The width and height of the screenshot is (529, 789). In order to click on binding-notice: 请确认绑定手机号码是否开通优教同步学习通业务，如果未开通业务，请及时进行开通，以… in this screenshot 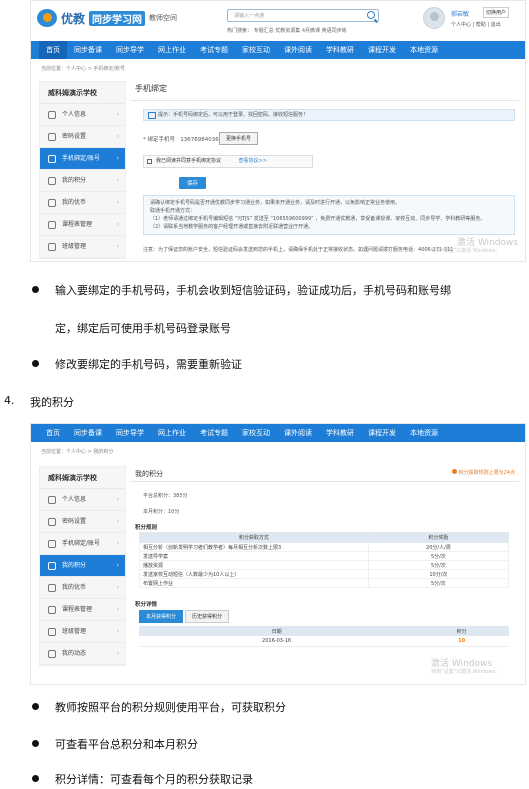, I will do `click(329, 215)`.